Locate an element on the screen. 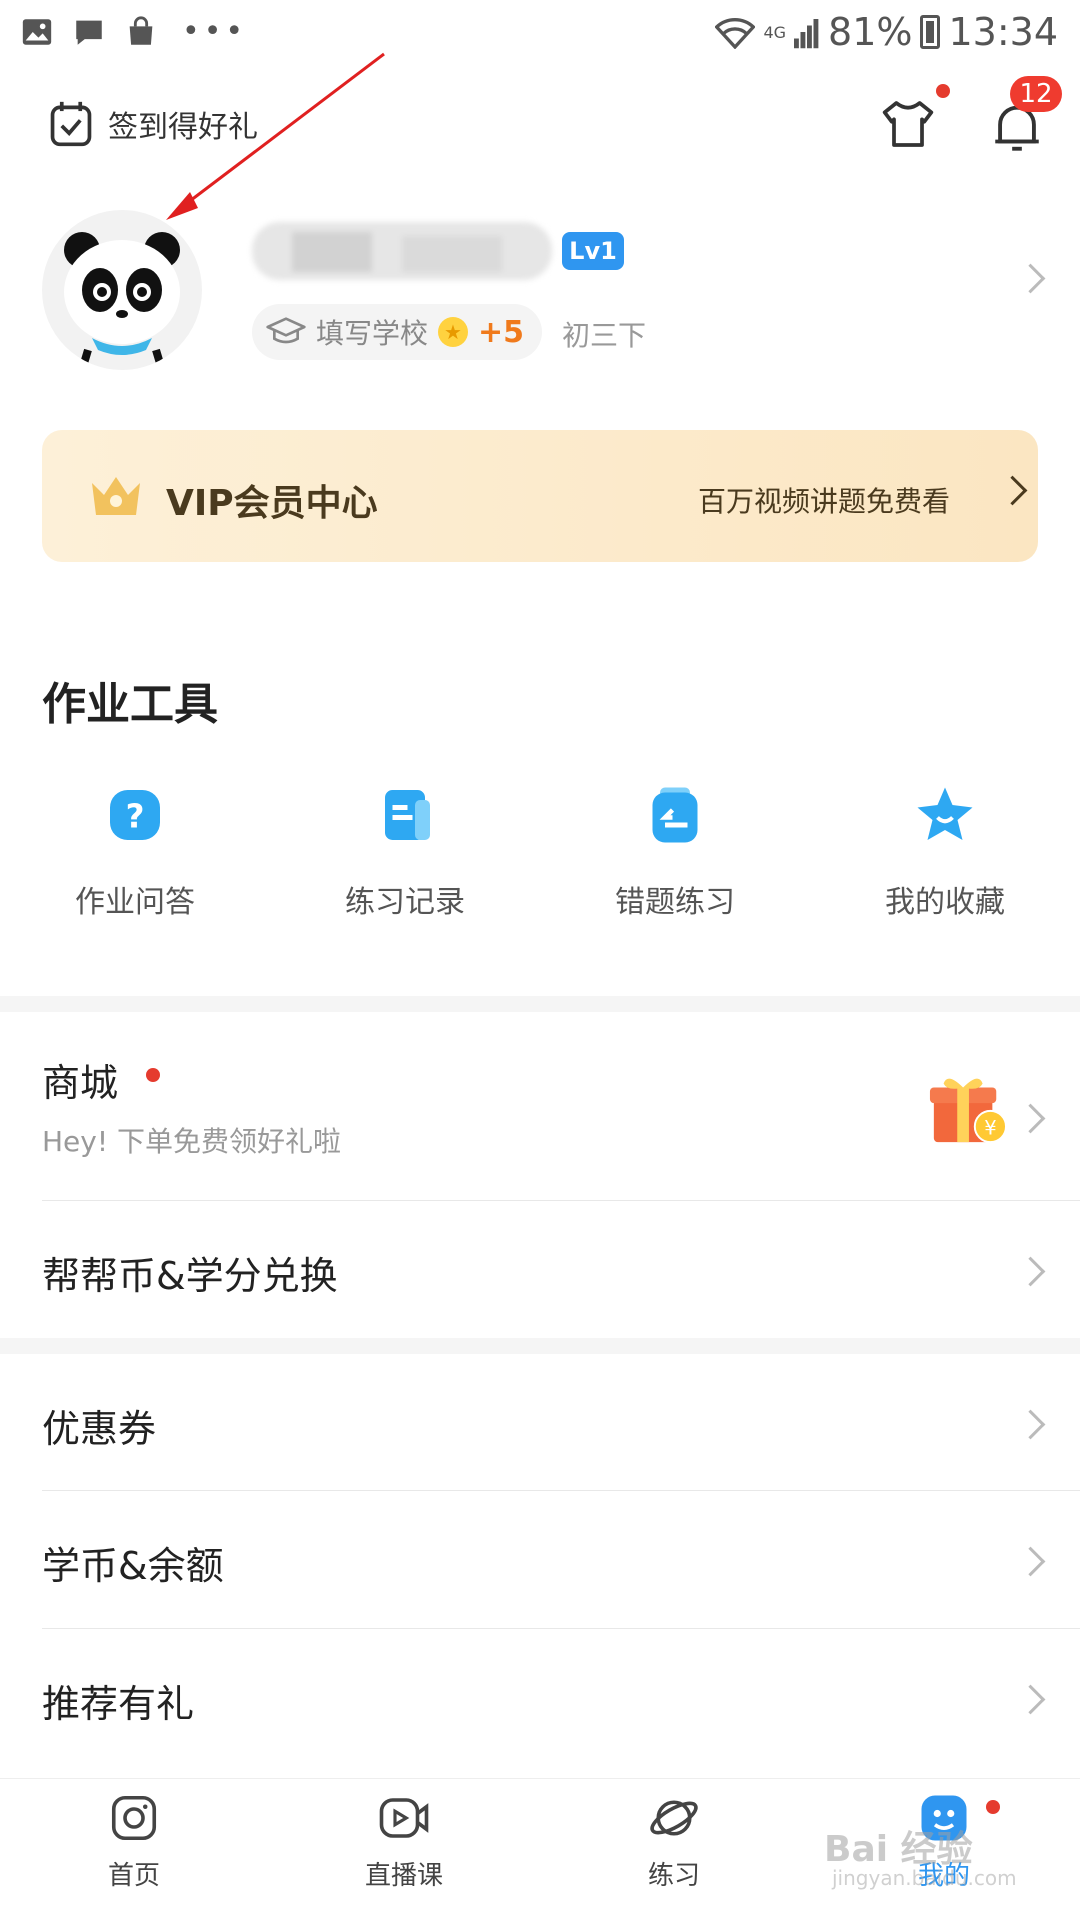 This screenshot has width=1080, height=1921. wifi-icon is located at coordinates (735, 33).